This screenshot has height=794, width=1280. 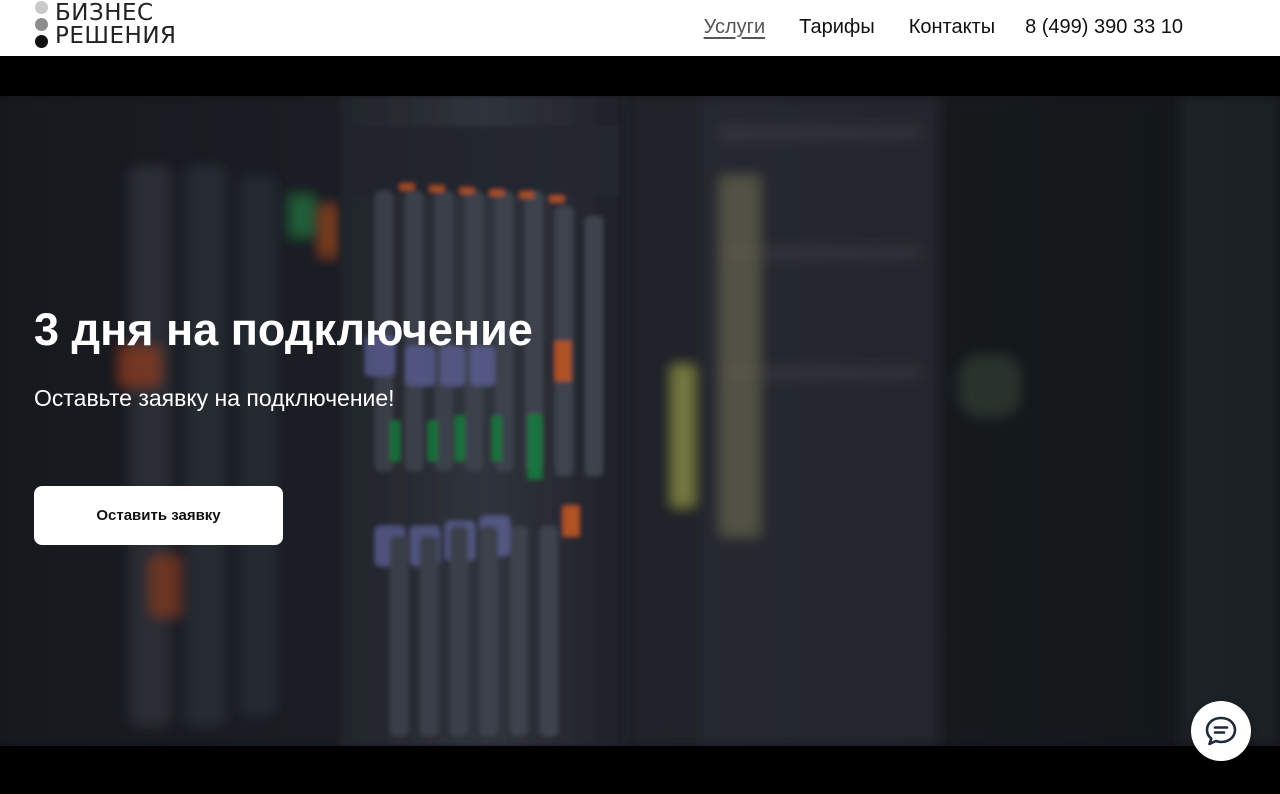 I want to click on submit-request-button: Оставить заявку, so click(x=158, y=515).